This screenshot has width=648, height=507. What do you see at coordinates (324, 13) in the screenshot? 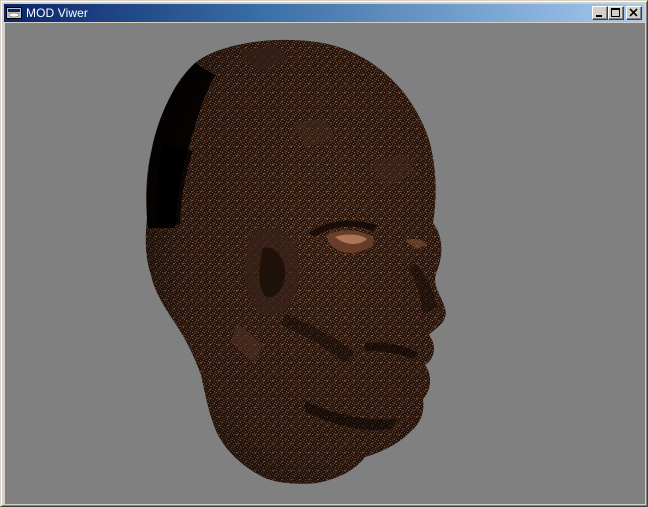
I see `title-bar: MOD Viwer` at bounding box center [324, 13].